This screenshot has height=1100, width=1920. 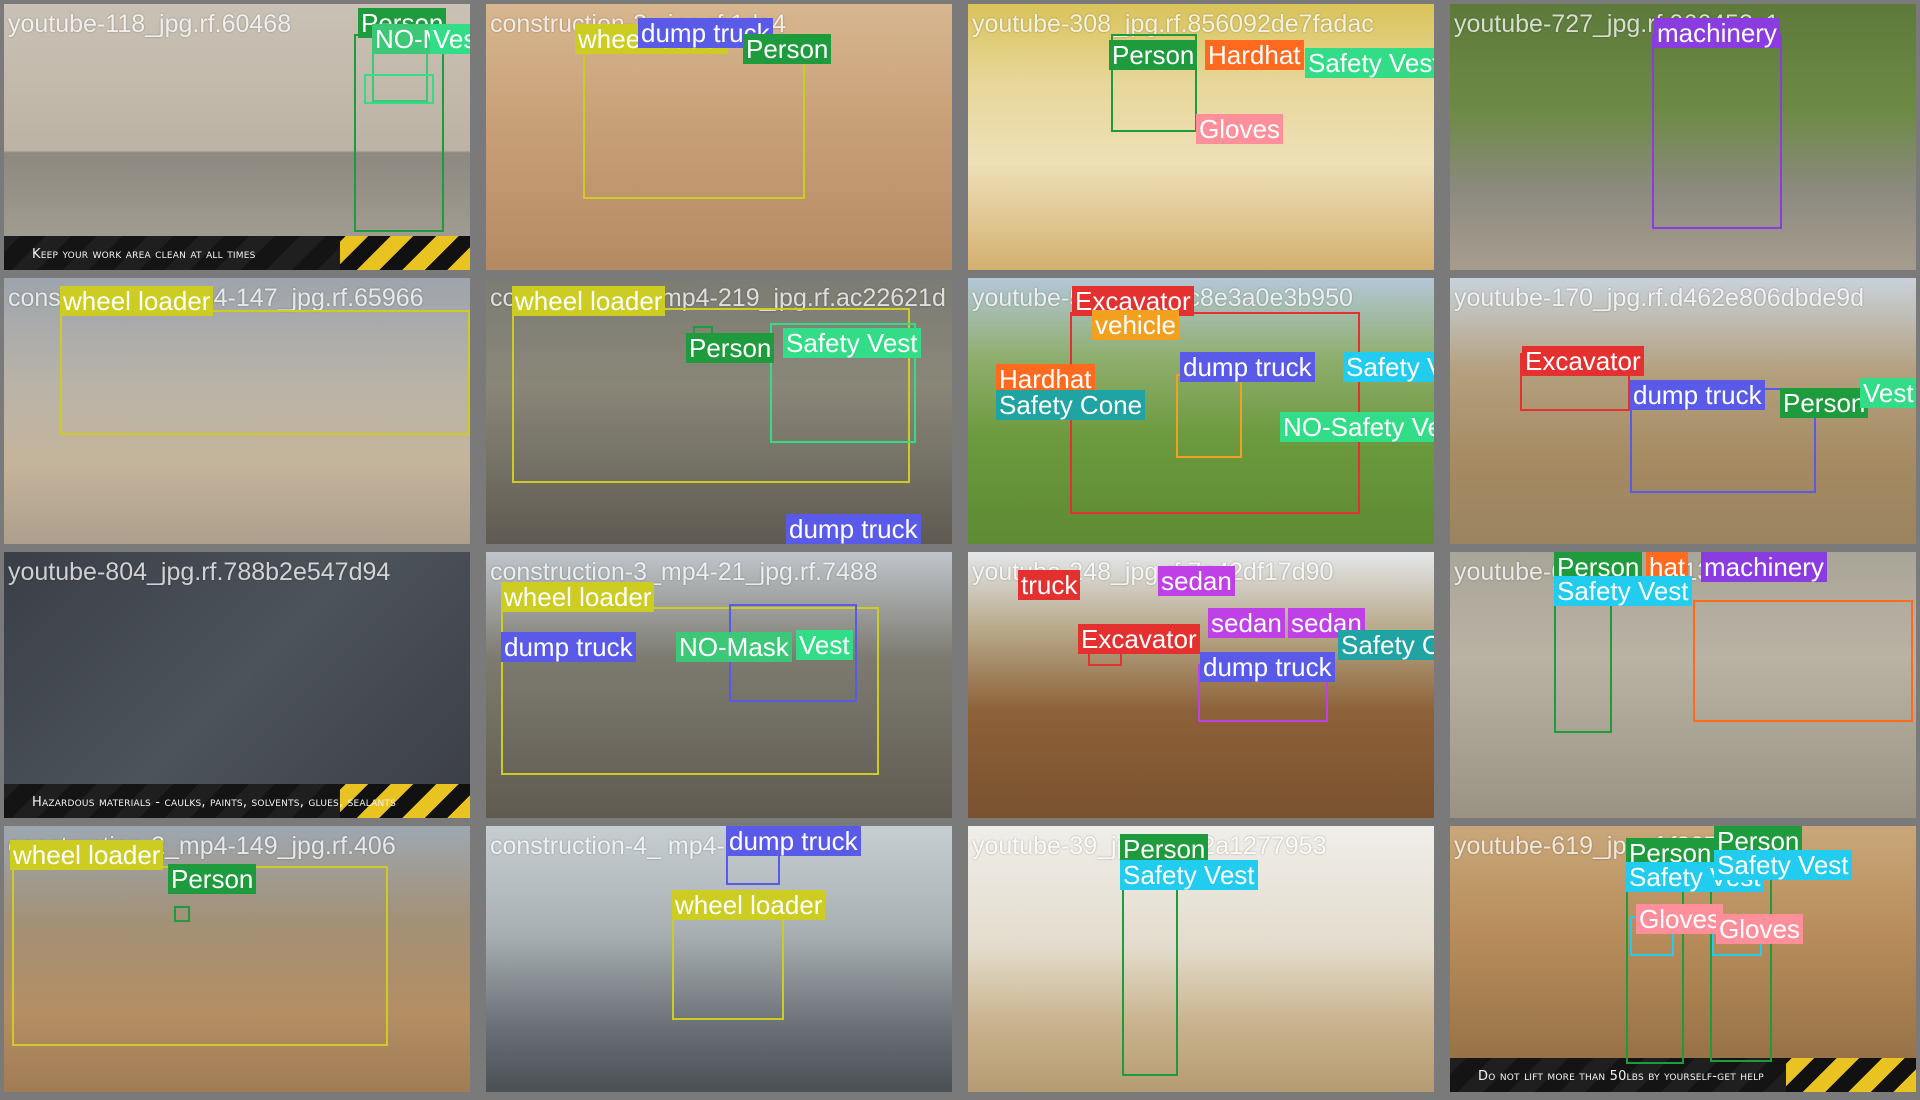 What do you see at coordinates (607, 846) in the screenshot?
I see `image-filename: construction-4_ mp4-` at bounding box center [607, 846].